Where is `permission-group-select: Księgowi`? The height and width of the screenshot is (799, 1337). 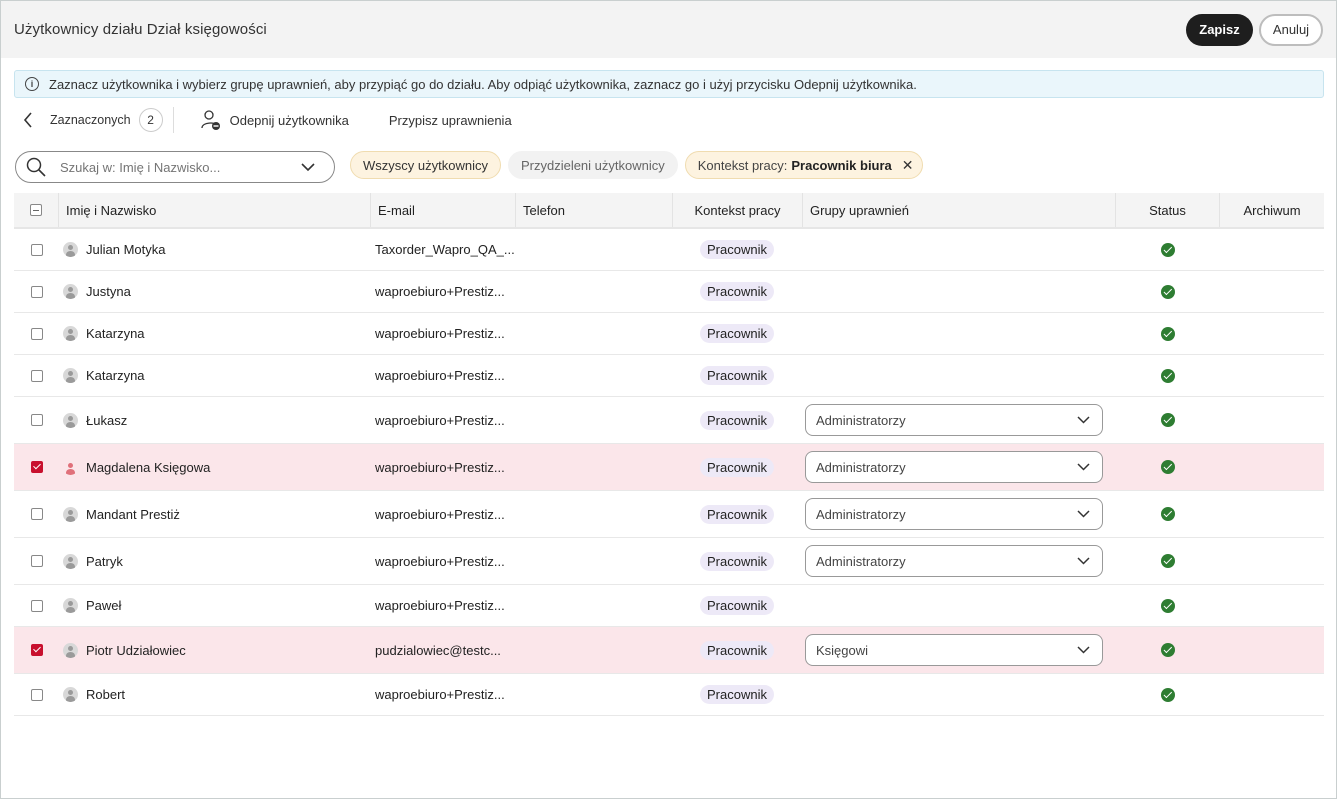
permission-group-select: Księgowi is located at coordinates (954, 650).